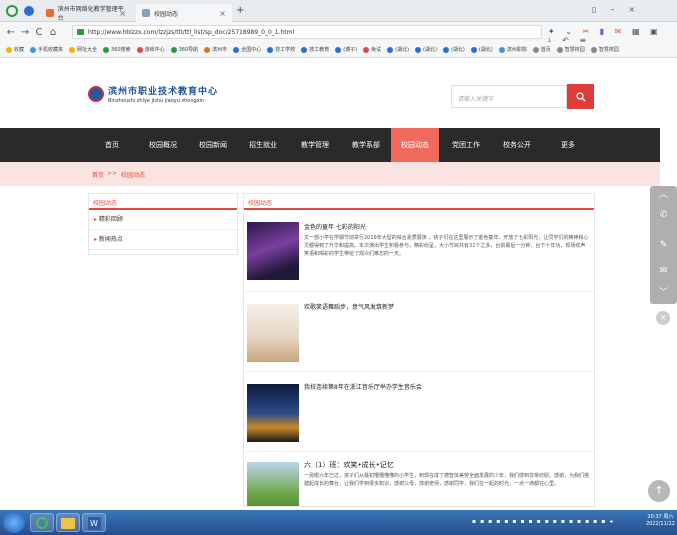  I want to click on chevron-down-icon: ﹀, so click(663, 293).